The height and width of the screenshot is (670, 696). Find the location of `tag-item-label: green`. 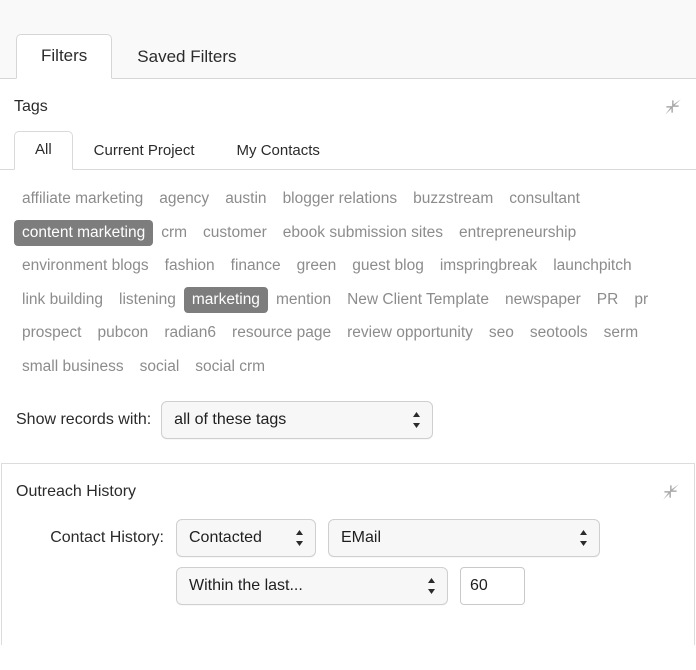

tag-item-label: green is located at coordinates (316, 266).